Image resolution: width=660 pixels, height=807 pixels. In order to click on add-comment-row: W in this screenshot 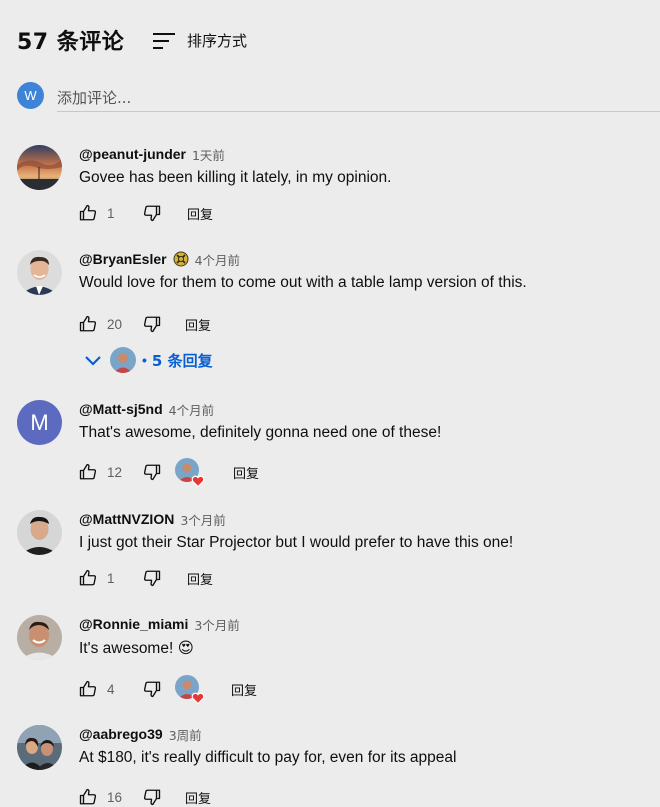, I will do `click(338, 97)`.